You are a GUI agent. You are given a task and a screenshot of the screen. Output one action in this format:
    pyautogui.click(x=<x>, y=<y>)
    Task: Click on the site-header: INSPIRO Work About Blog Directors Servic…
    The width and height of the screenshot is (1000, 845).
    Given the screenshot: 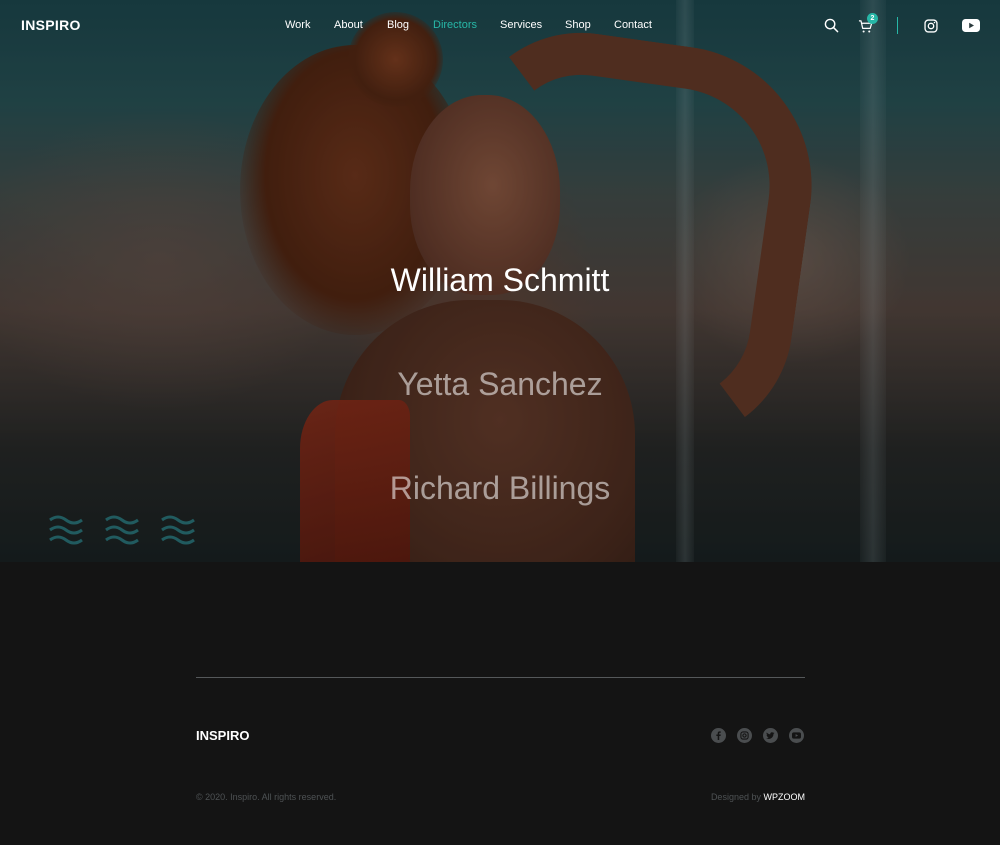 What is the action you would take?
    pyautogui.click(x=500, y=26)
    